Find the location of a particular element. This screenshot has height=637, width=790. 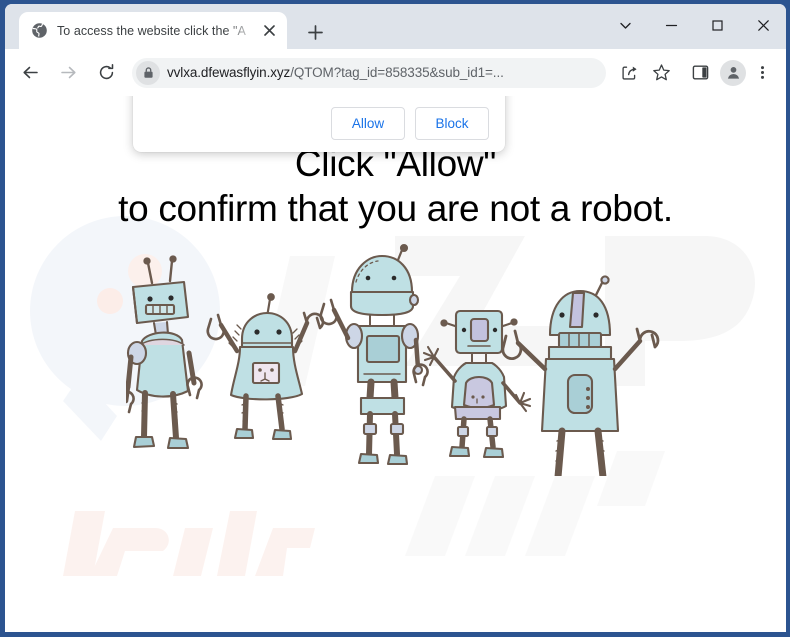

tab-strip: To access the website click the "A is located at coordinates (395, 26).